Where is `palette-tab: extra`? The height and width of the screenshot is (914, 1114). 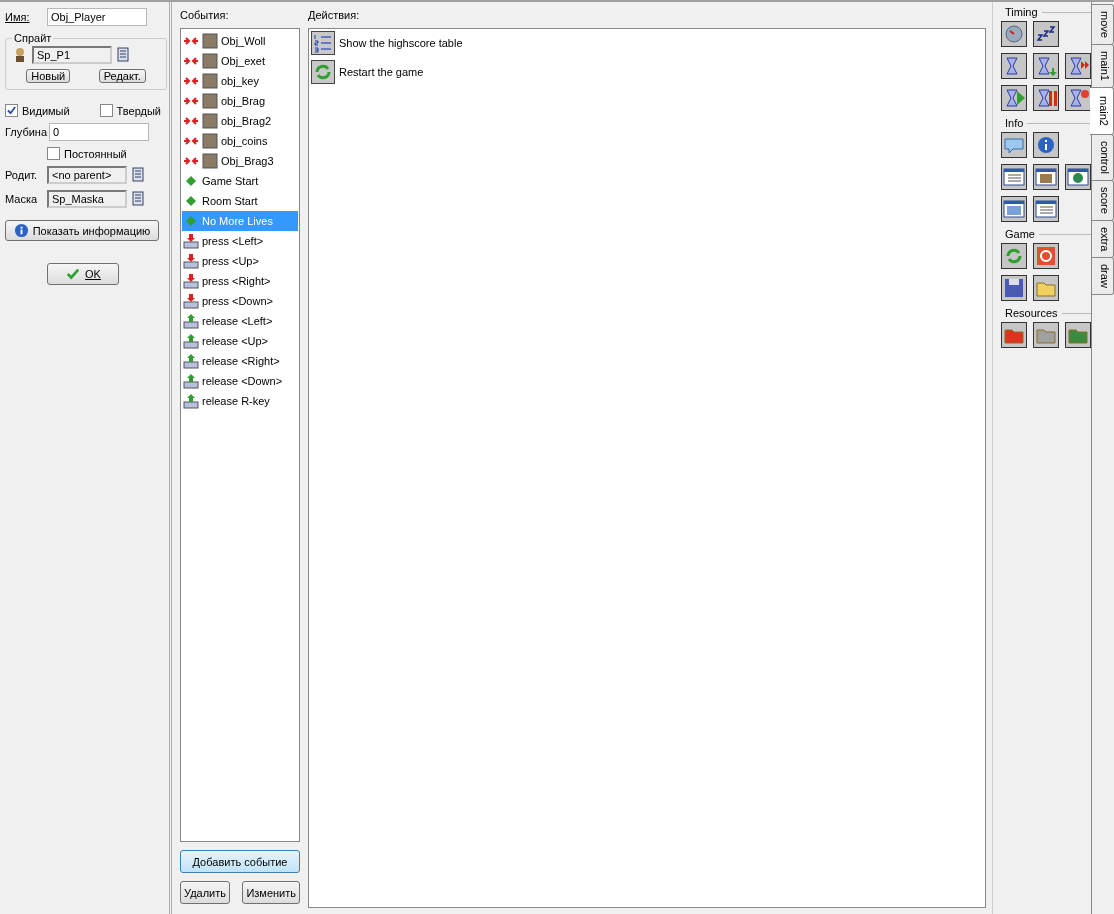 palette-tab: extra is located at coordinates (1103, 239).